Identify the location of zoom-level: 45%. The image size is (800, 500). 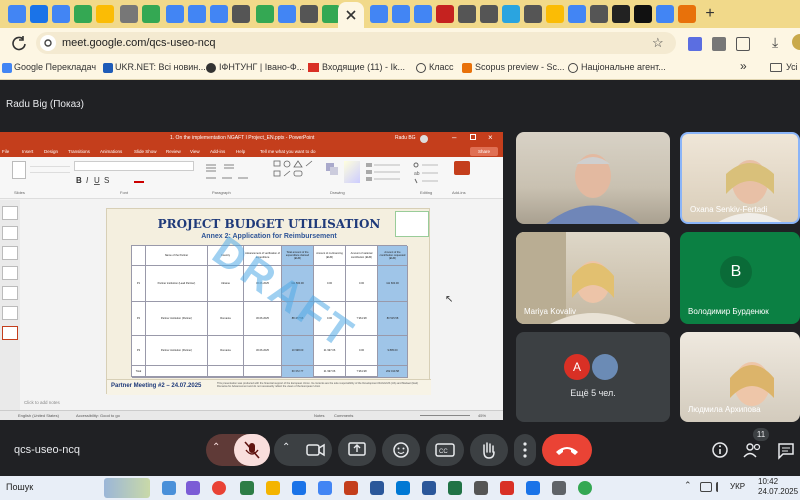
(482, 415).